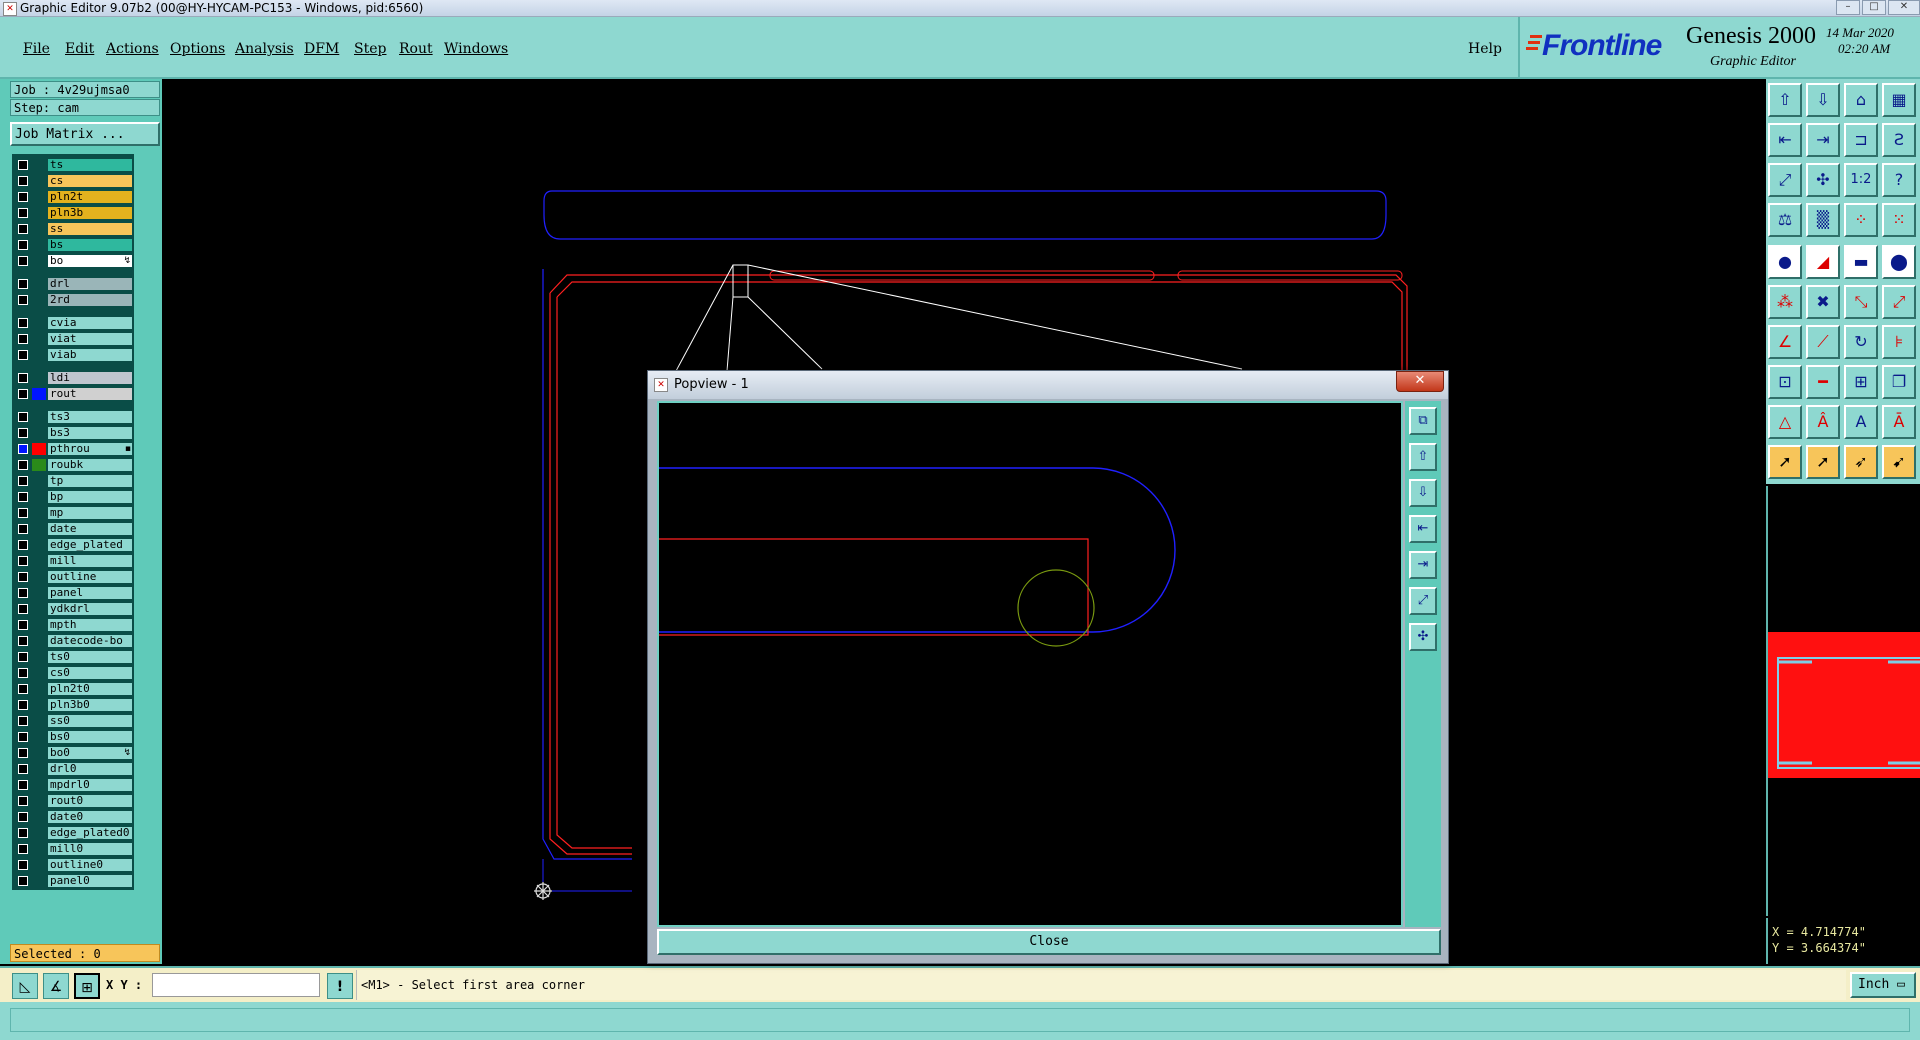 The width and height of the screenshot is (1920, 1040). I want to click on layer-name: ydkdrl, so click(90, 609).